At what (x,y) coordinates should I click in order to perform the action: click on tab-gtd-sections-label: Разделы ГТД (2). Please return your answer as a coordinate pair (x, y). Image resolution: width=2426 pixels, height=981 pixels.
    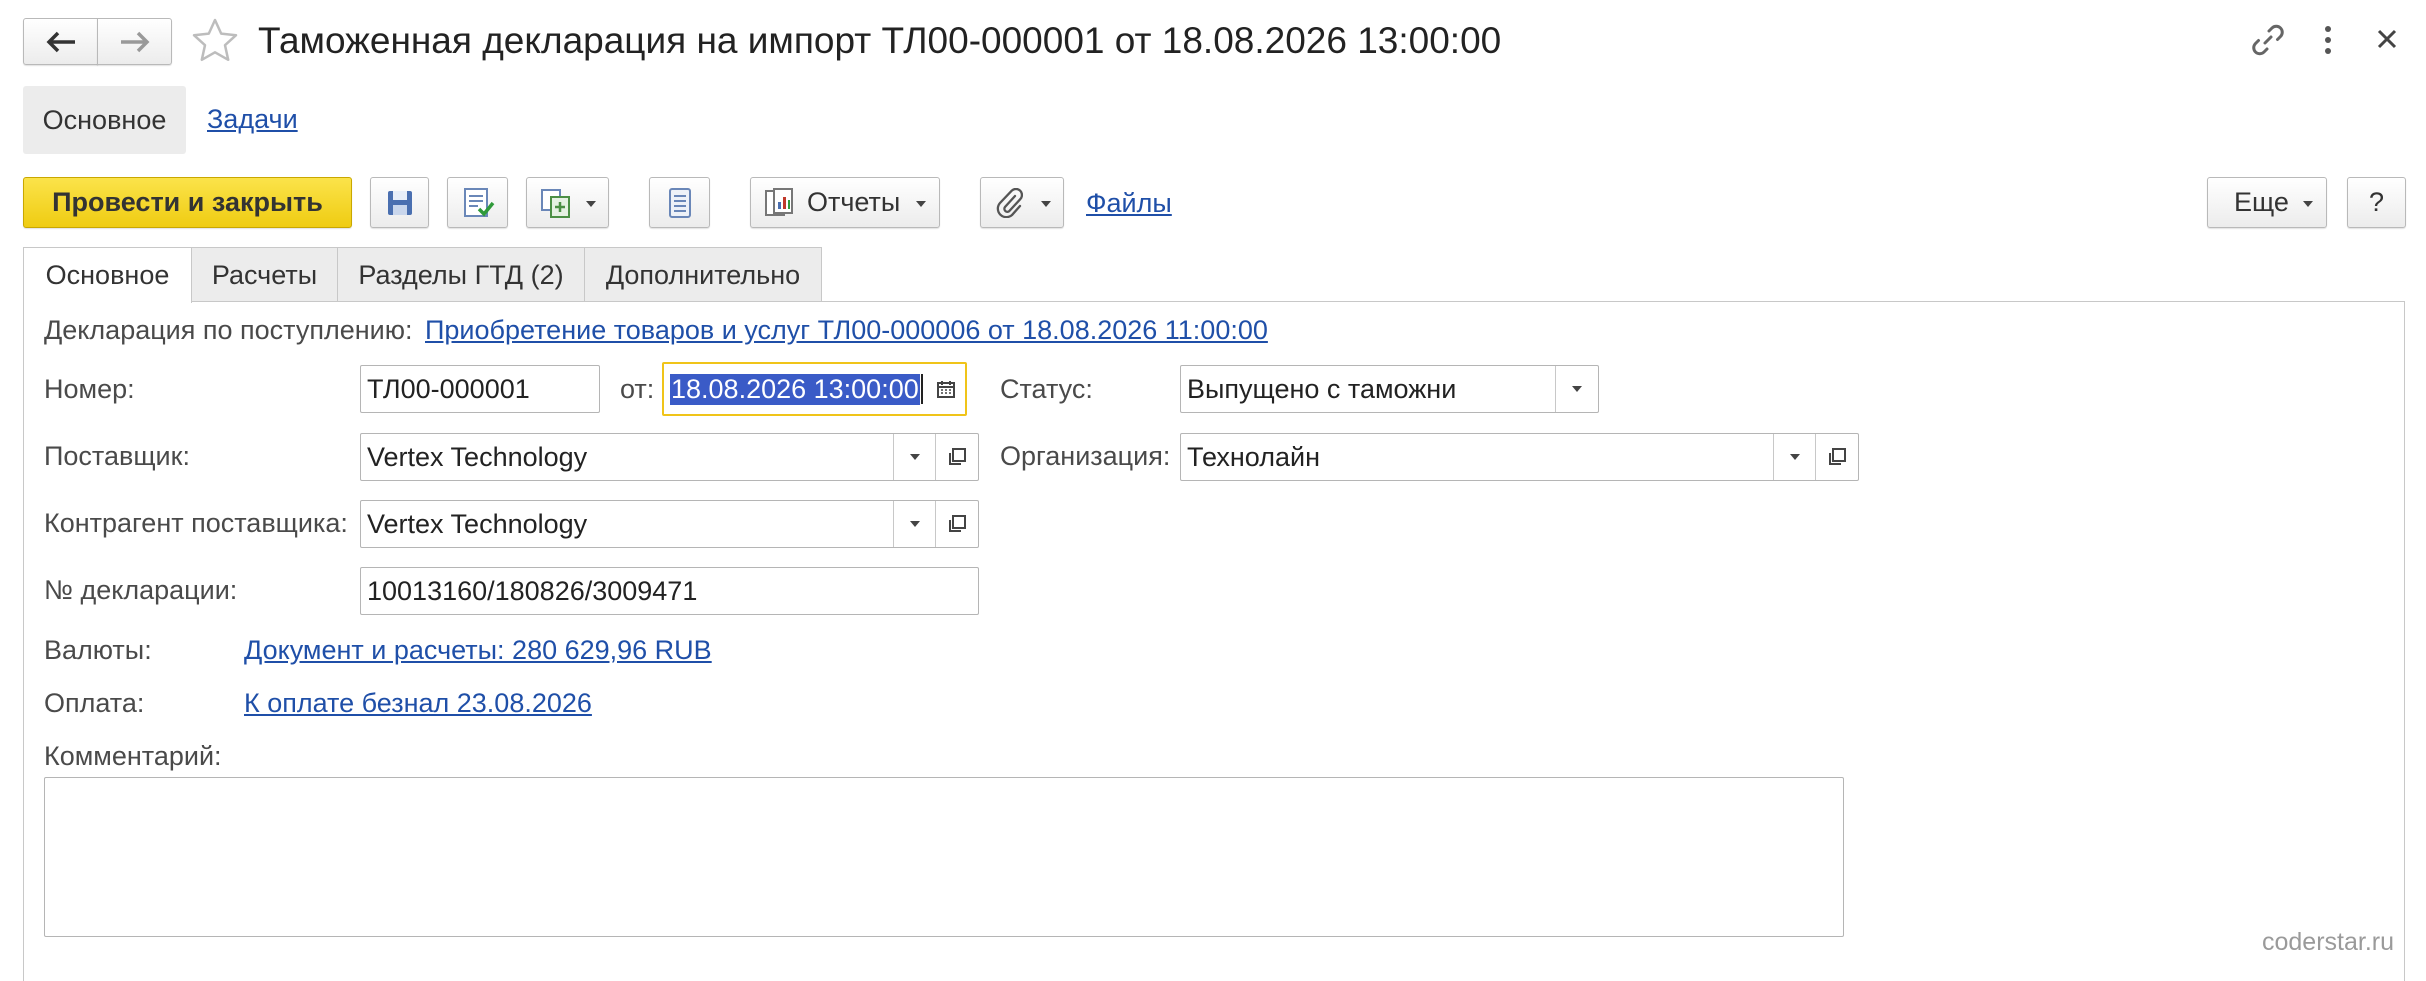
    Looking at the image, I should click on (461, 274).